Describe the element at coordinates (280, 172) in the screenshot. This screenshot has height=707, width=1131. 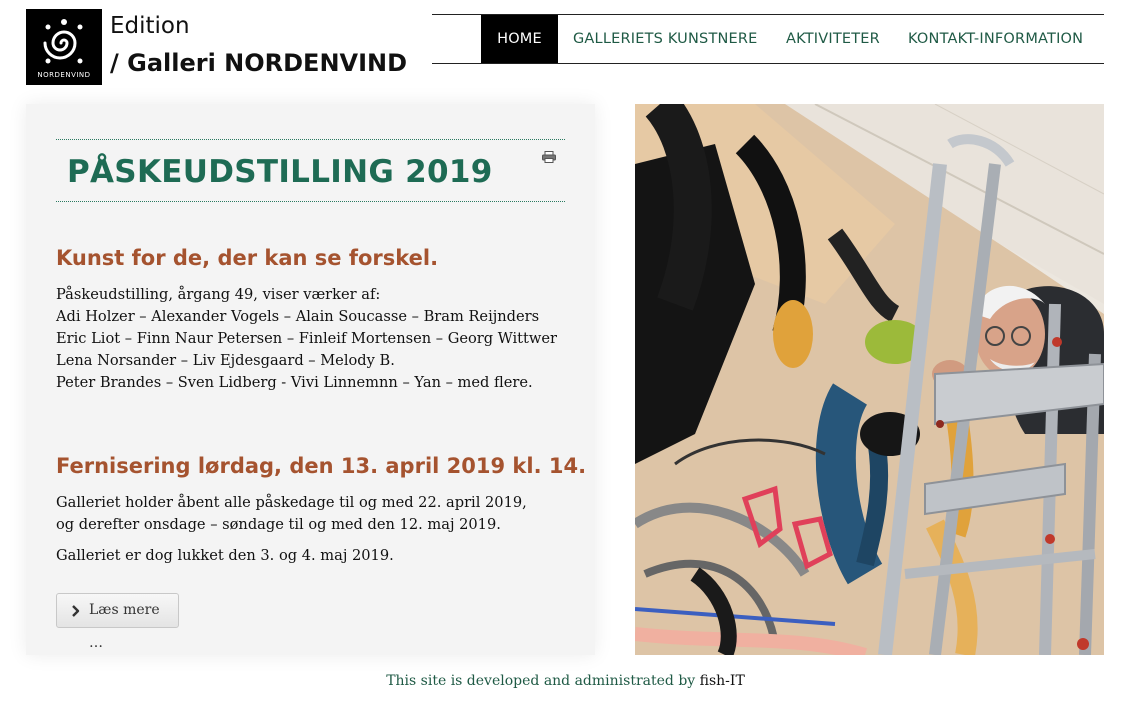
I see `page-title: PÅSKEUDSTILLING 2019` at that location.